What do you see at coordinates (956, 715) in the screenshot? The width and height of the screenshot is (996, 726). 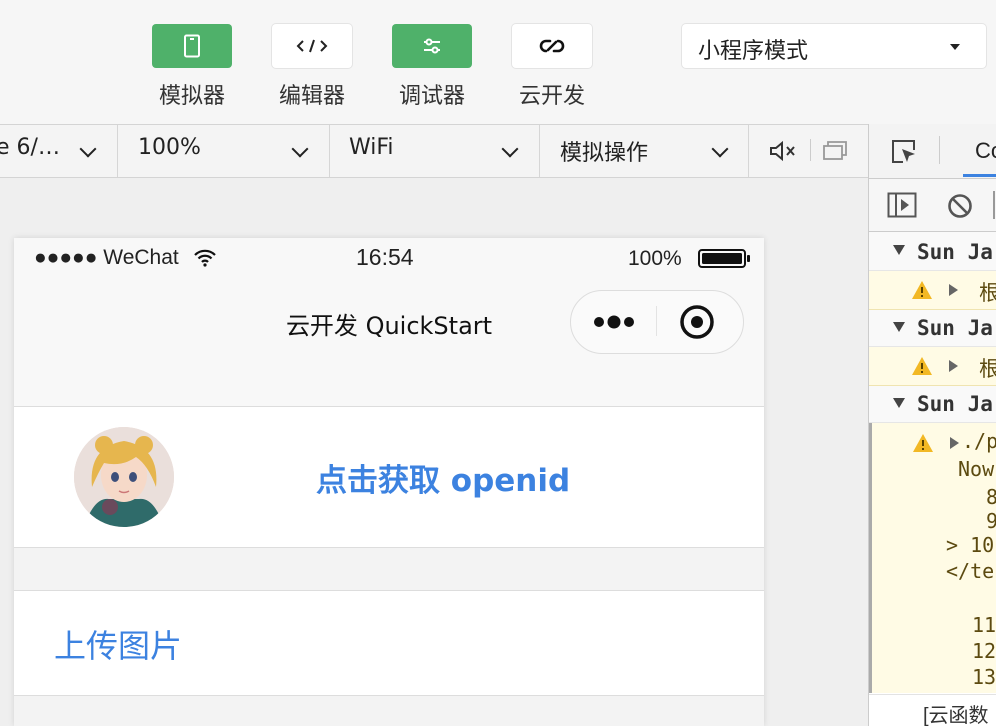 I see `footer-text: [云函数` at bounding box center [956, 715].